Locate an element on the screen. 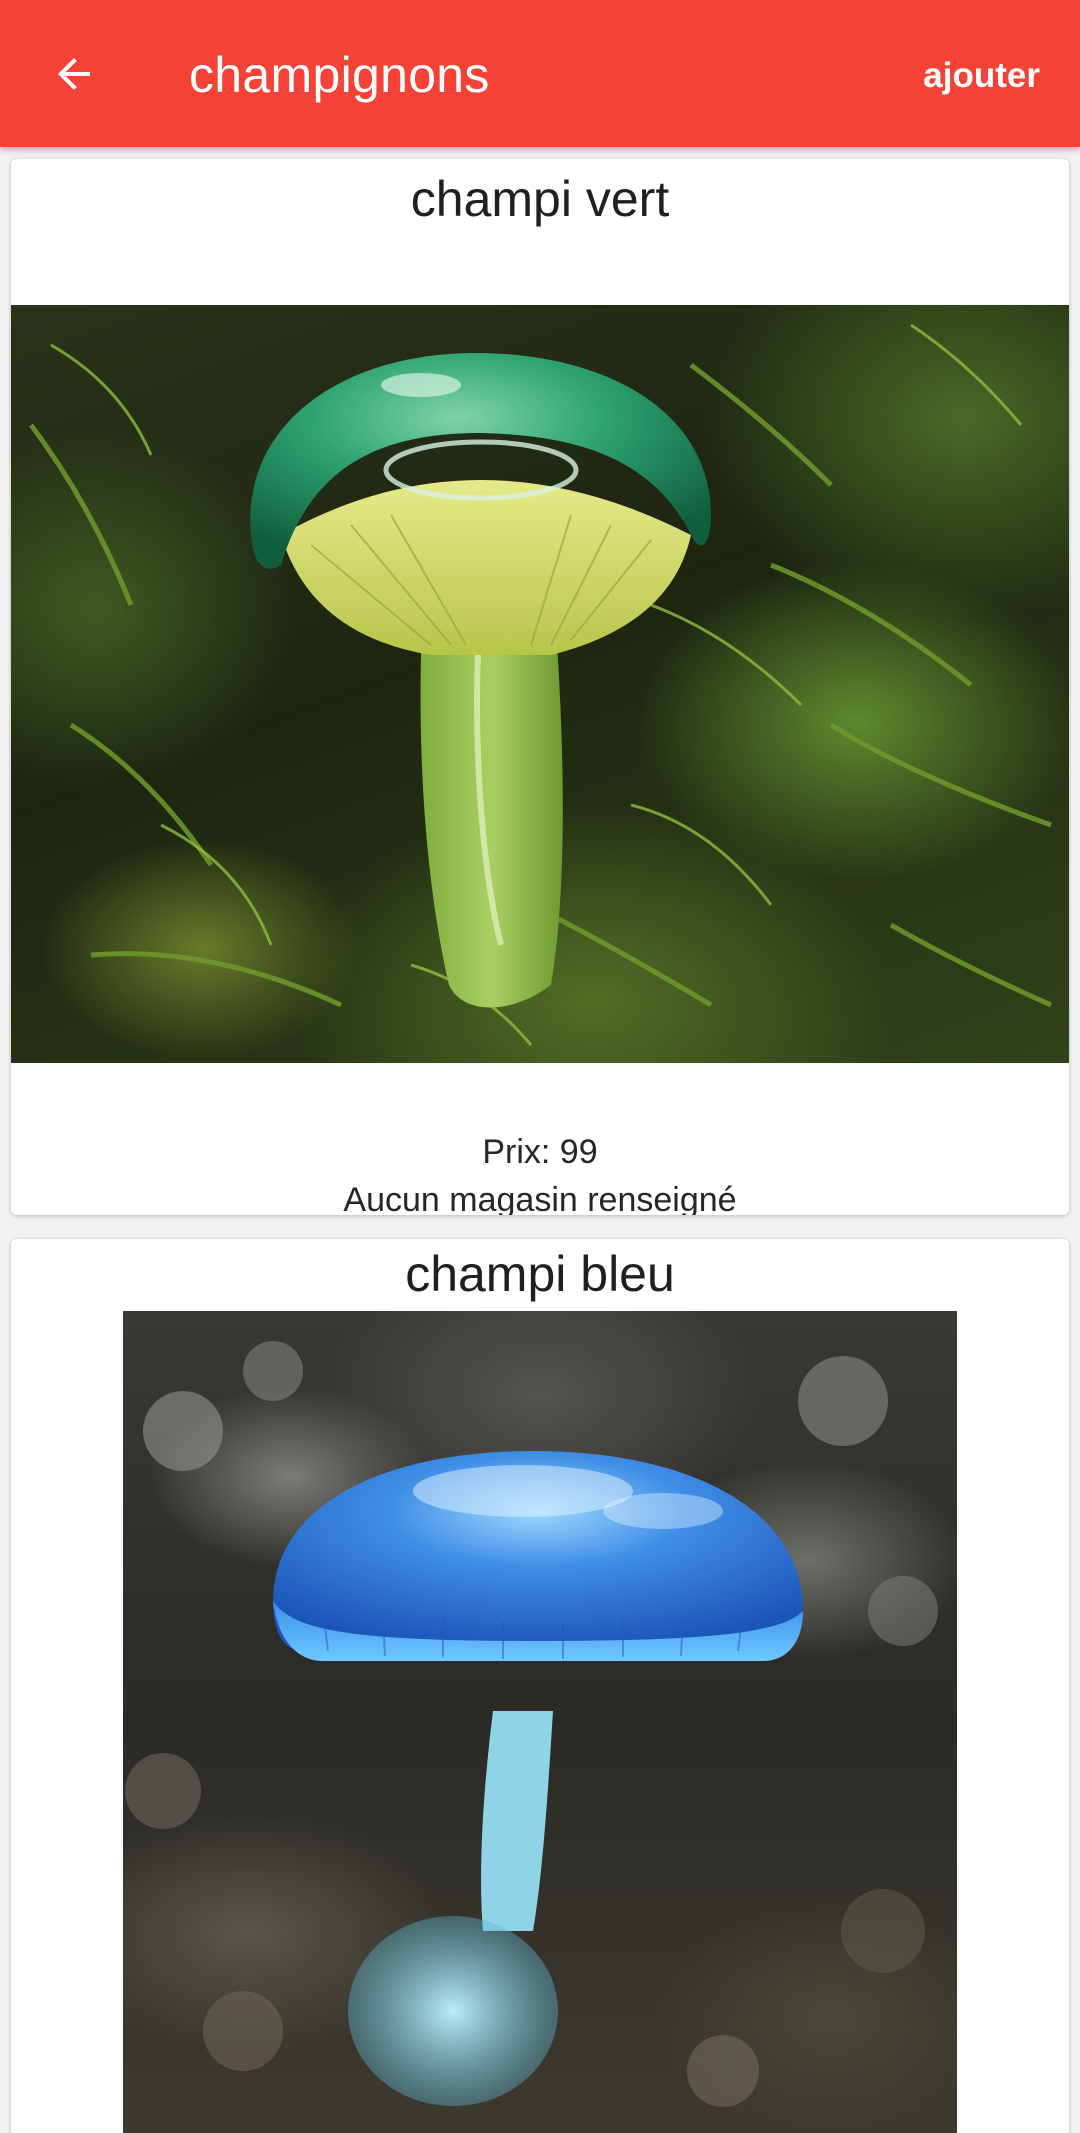 The image size is (1080, 2133). mushroom-name: champi vert is located at coordinates (540, 199).